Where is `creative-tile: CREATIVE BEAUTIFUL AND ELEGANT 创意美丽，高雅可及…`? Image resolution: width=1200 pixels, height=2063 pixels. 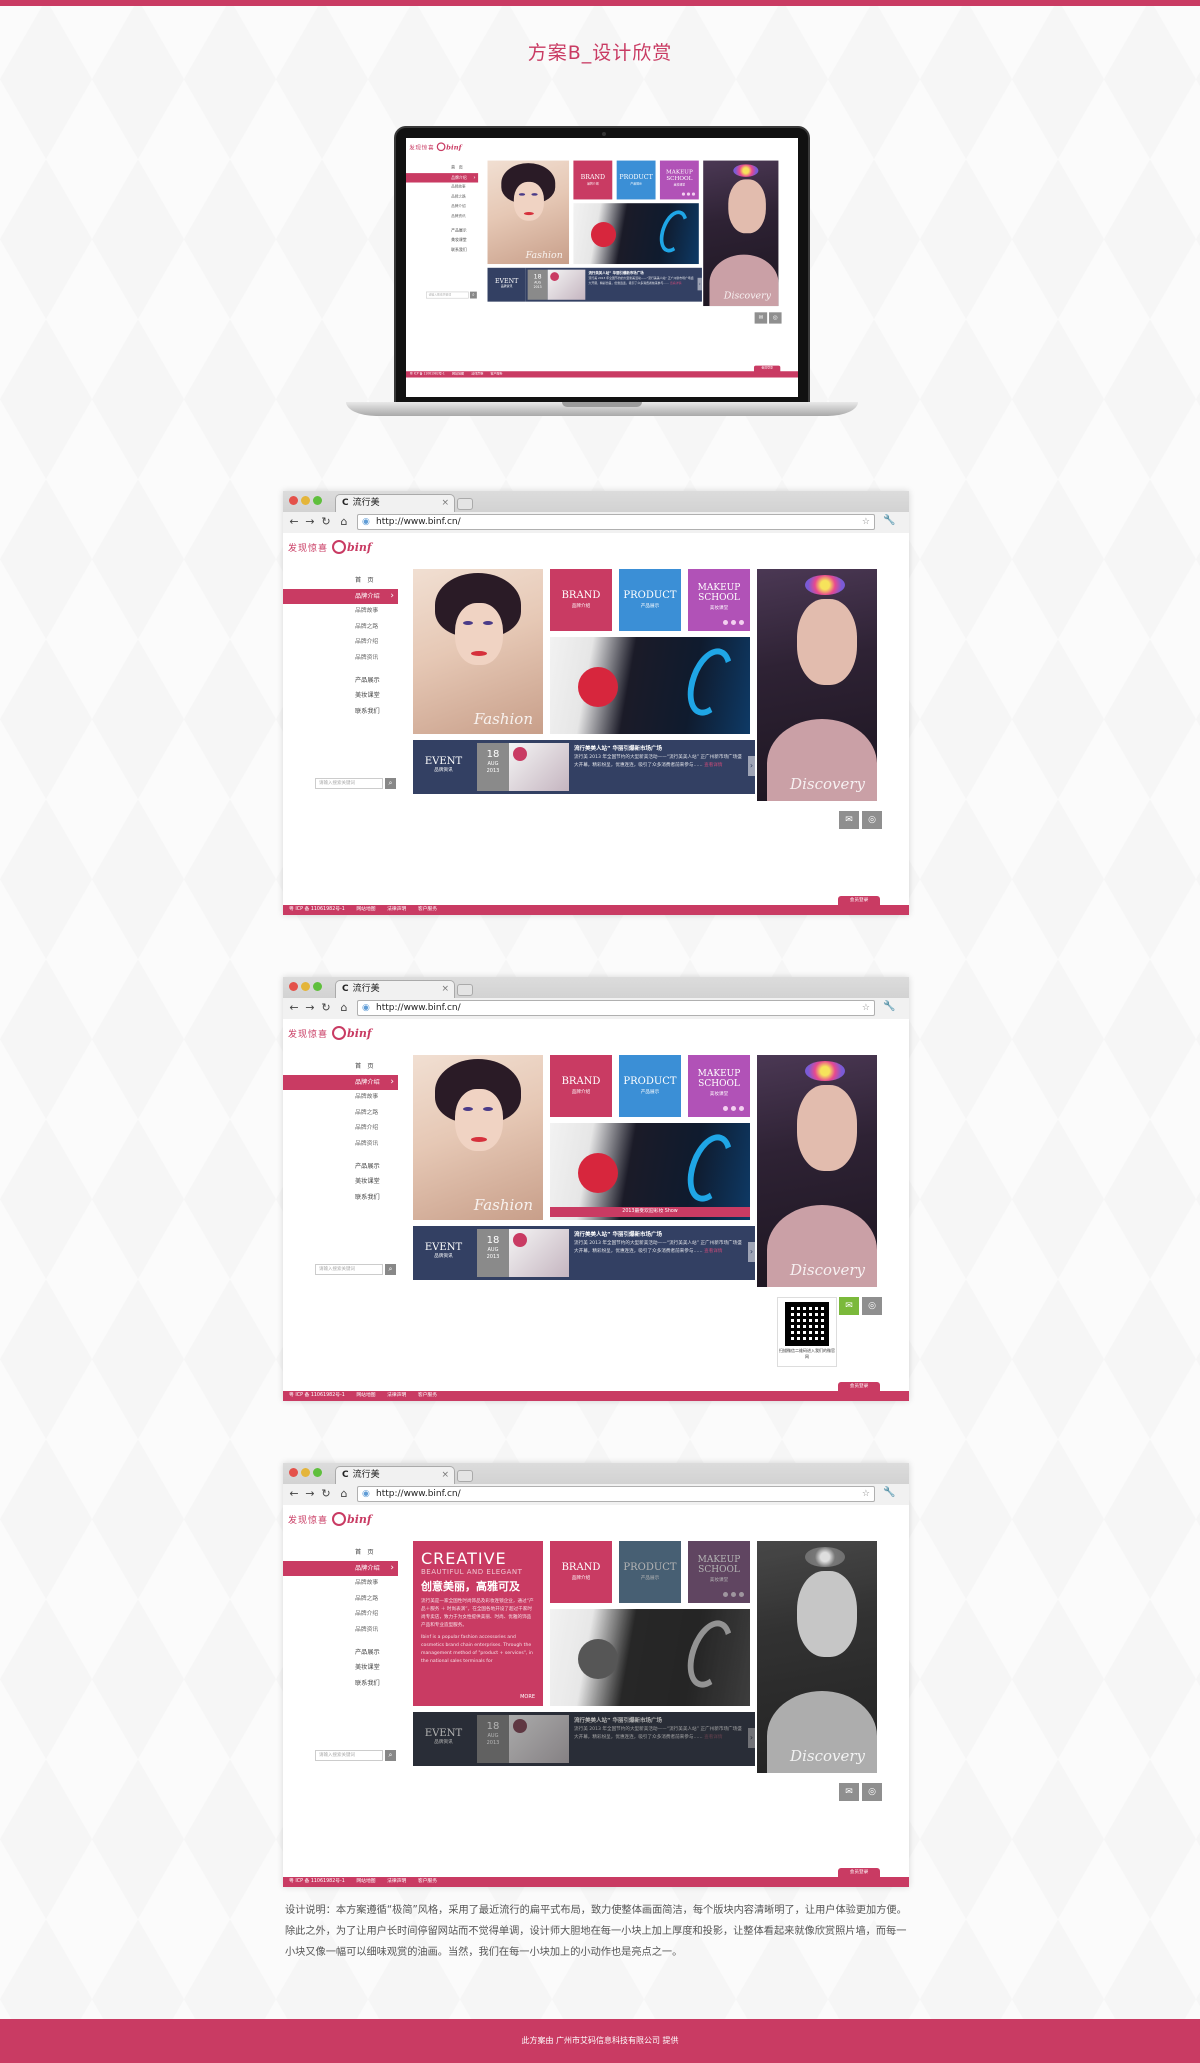 creative-tile: CREATIVE BEAUTIFUL AND ELEGANT 创意美丽，高雅可及… is located at coordinates (478, 1623).